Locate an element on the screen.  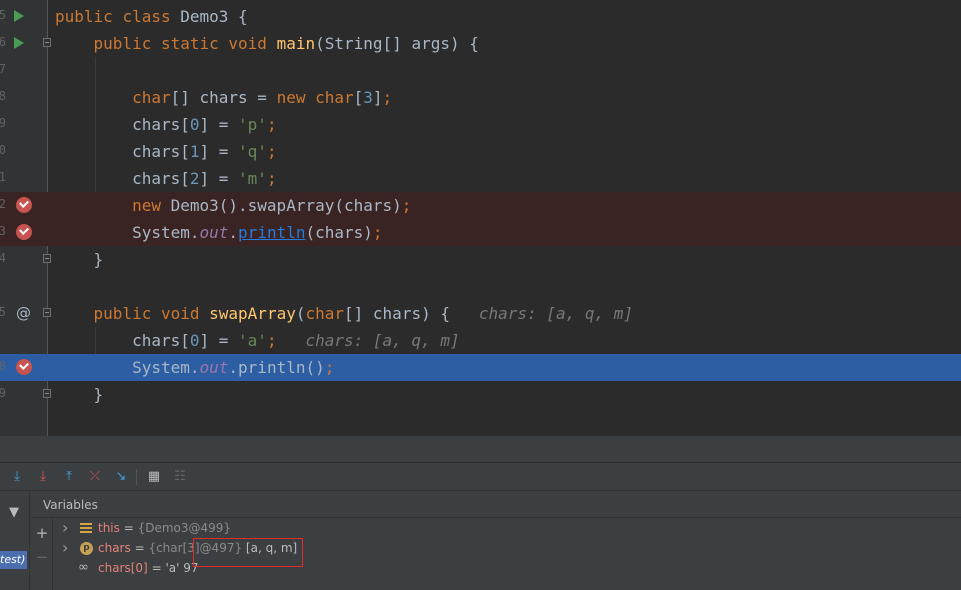
code-token: 'q' is located at coordinates (252, 151).